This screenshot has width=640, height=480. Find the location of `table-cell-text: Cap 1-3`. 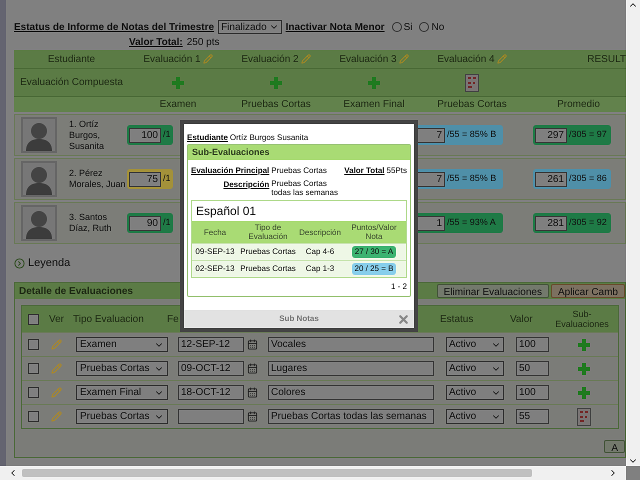

table-cell-text: Cap 1-3 is located at coordinates (320, 269).